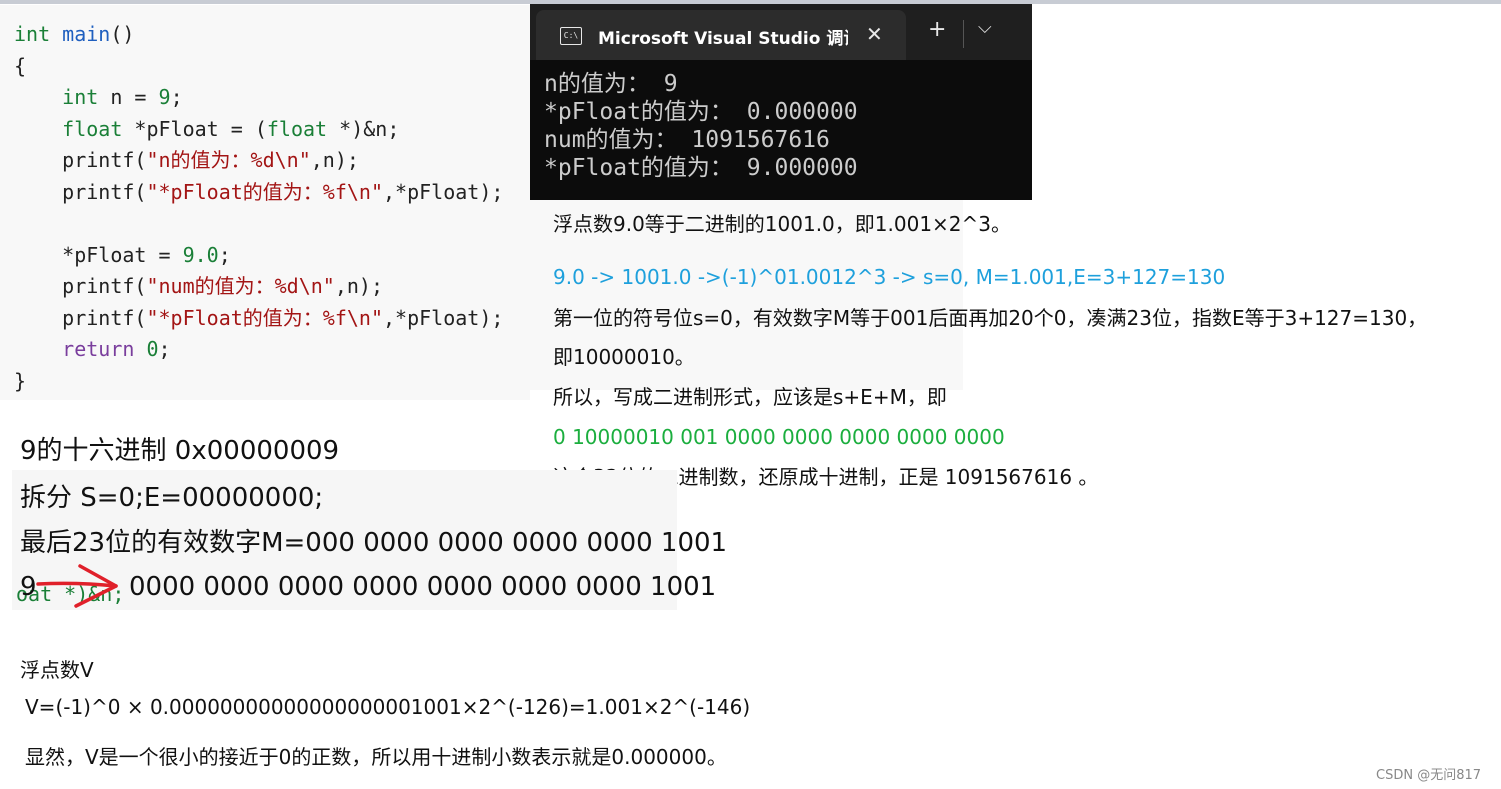 The width and height of the screenshot is (1501, 789). Describe the element at coordinates (937, 29) in the screenshot. I see `new-tab-plus-icon: +` at that location.